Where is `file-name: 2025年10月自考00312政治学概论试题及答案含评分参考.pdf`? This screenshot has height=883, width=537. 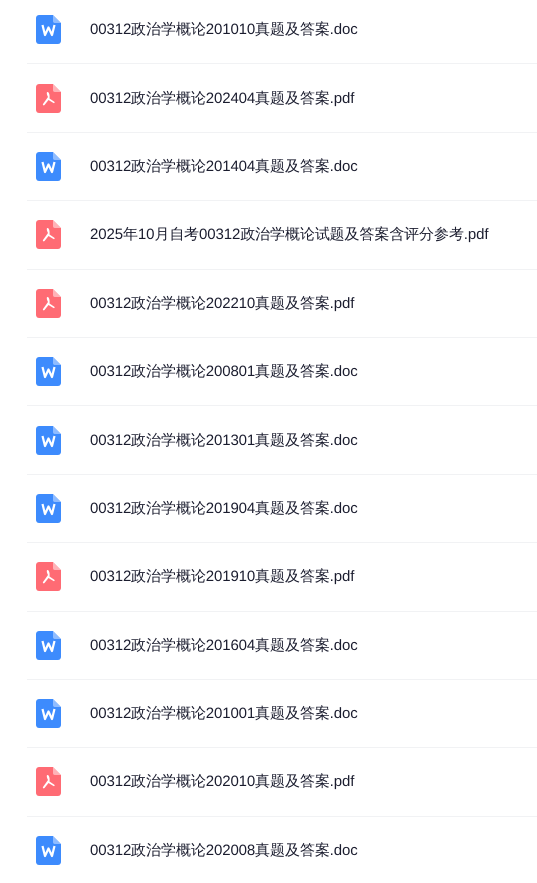
file-name: 2025年10月自考00312政治学概论试题及答案含评分参考.pdf is located at coordinates (289, 234).